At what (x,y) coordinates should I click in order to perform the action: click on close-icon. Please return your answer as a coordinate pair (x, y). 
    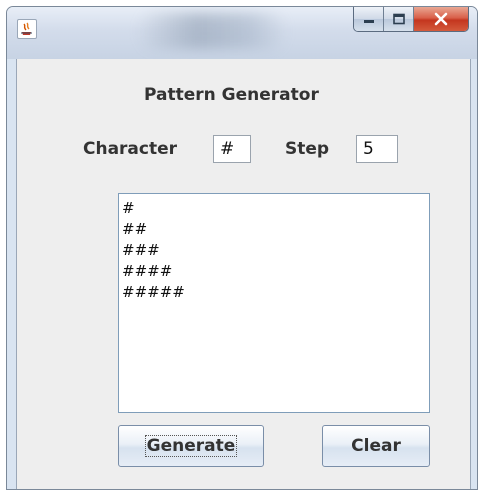
    Looking at the image, I should click on (441, 19).